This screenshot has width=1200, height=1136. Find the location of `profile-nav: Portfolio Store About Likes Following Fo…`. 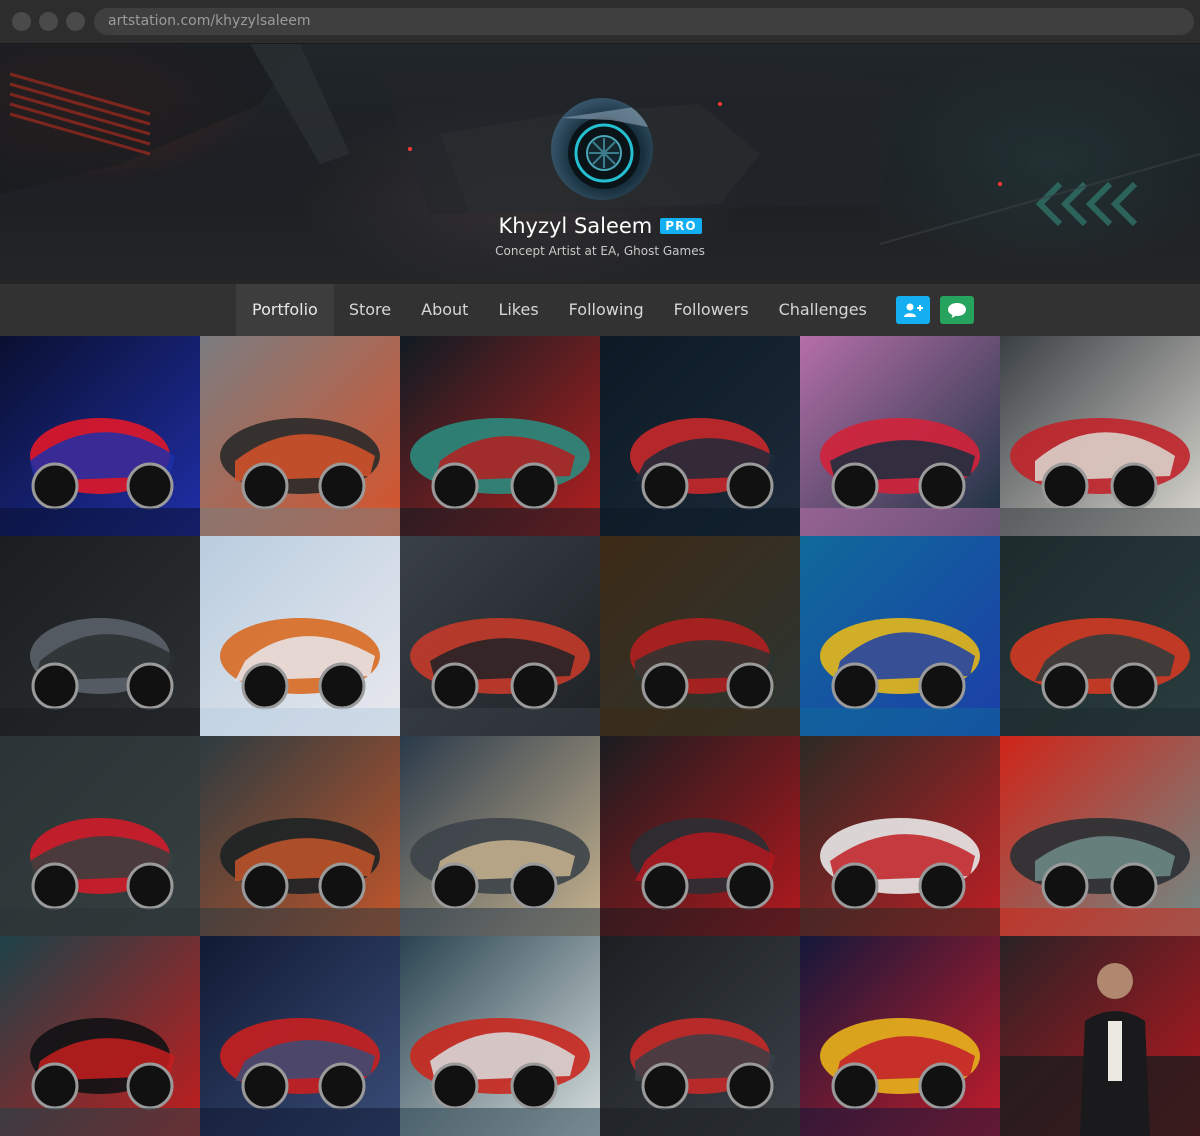

profile-nav: Portfolio Store About Likes Following Fo… is located at coordinates (600, 310).